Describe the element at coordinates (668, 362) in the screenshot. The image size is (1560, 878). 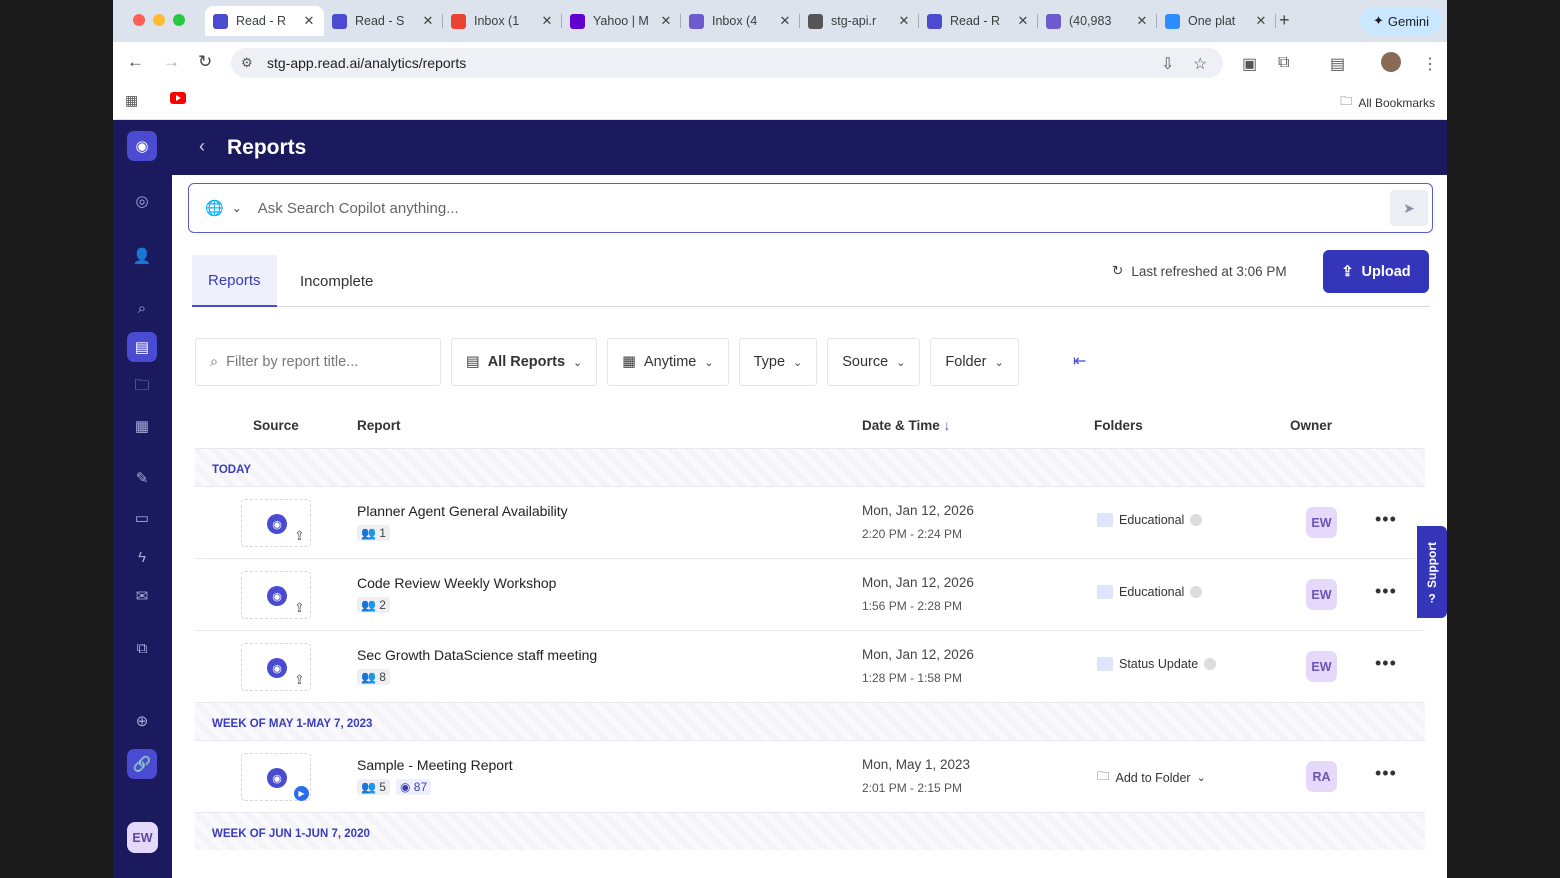
I see `filter-anytime: ▦ Anytime ⌄` at that location.